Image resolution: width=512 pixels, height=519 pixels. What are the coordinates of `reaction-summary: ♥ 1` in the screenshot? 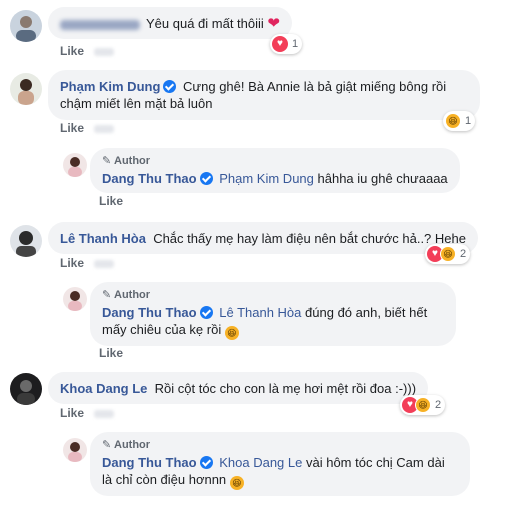 It's located at (286, 44).